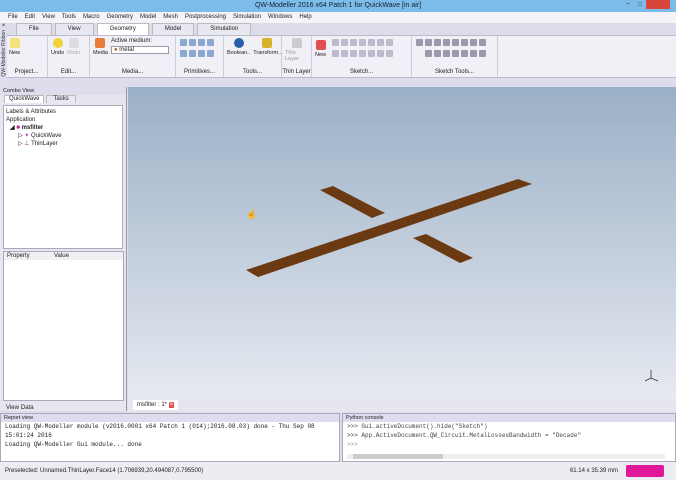 This screenshot has width=676, height=480. I want to click on menu-windows: Windows, so click(280, 17).